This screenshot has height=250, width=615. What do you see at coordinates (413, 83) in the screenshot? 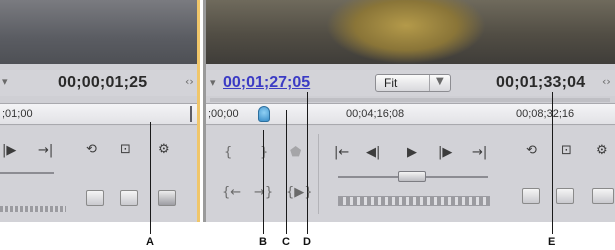
I see `zoom-fit-select: Fit ▼` at bounding box center [413, 83].